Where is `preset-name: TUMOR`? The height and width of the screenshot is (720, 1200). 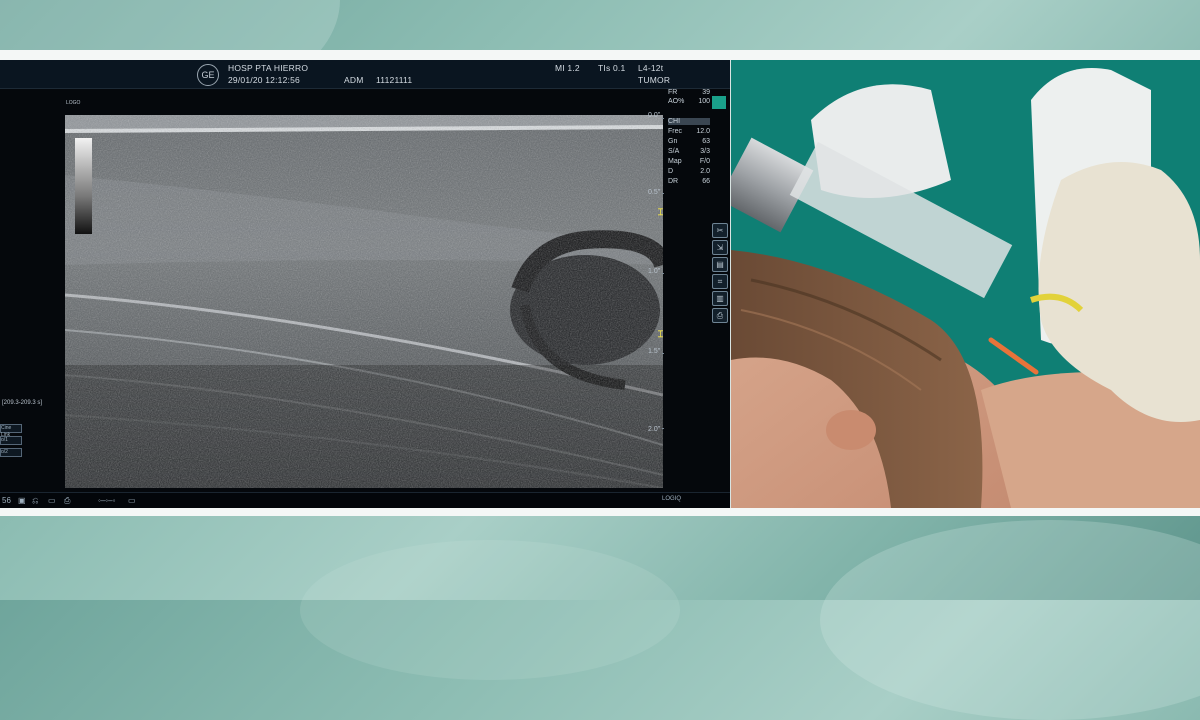 preset-name: TUMOR is located at coordinates (654, 80).